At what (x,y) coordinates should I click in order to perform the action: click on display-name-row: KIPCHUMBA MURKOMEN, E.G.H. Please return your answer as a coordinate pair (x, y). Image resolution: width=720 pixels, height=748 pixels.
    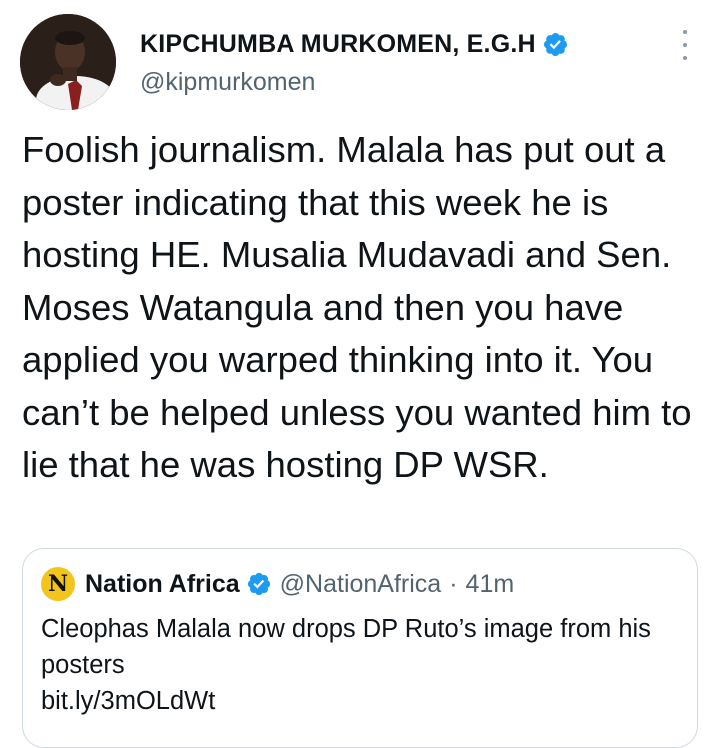
    Looking at the image, I should click on (354, 44).